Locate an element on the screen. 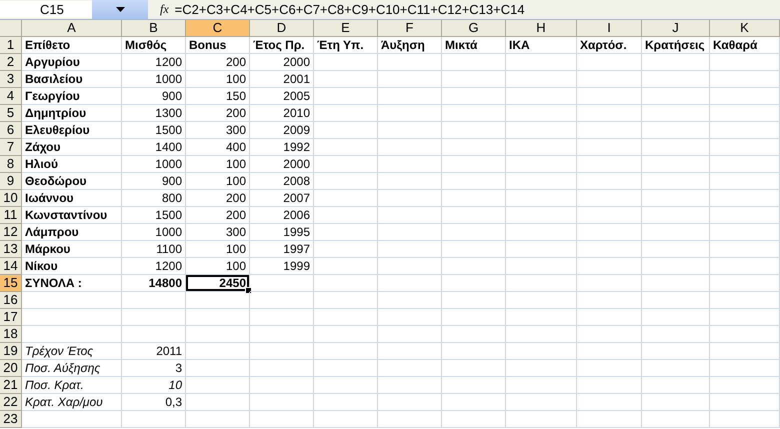 The image size is (780, 429). table-cell: 300 is located at coordinates (218, 130).